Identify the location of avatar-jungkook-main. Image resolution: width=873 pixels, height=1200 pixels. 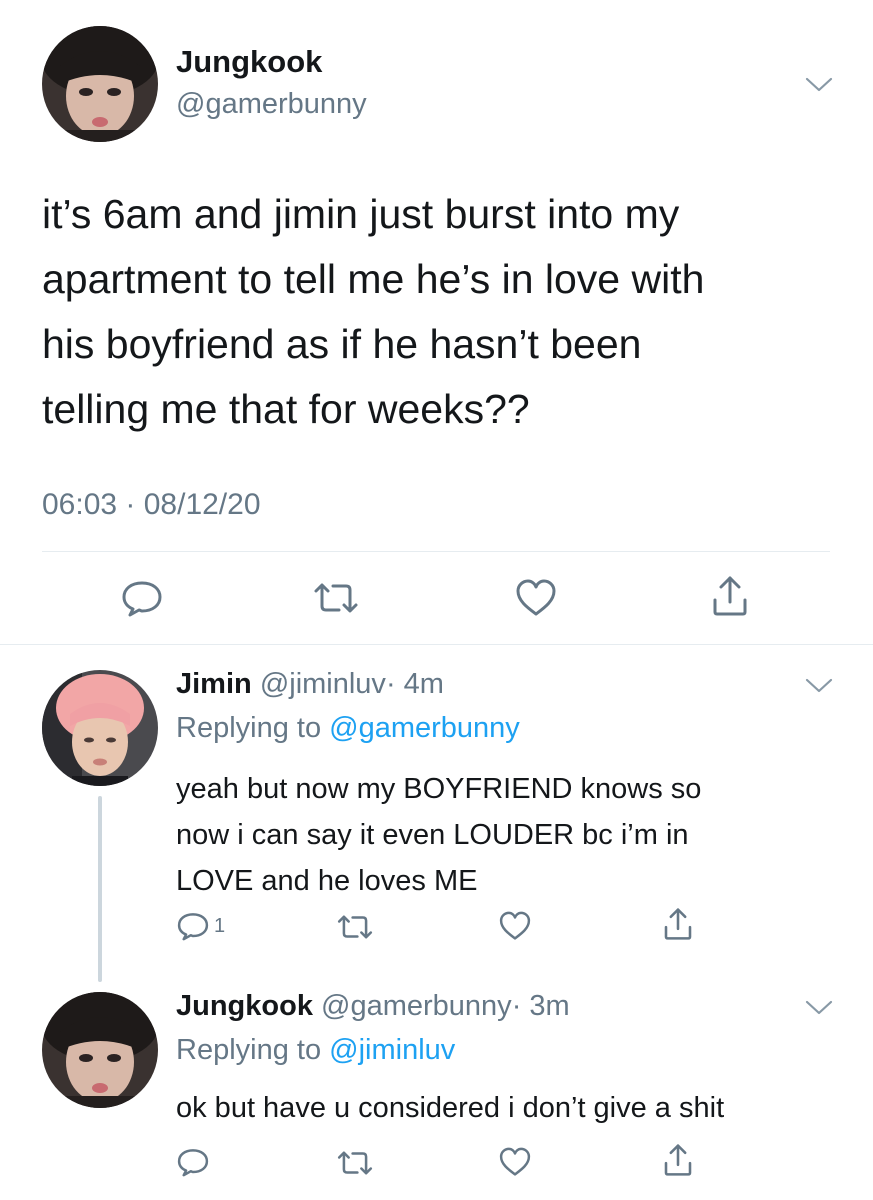
(100, 84).